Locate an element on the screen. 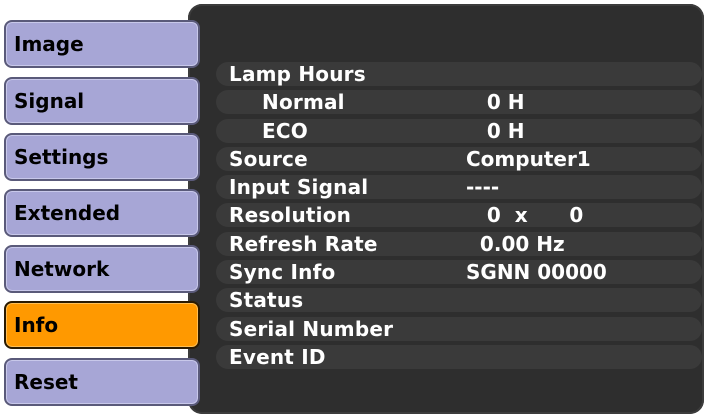 This screenshot has height=418, width=708. info-row-eco: ECO 0 H is located at coordinates (459, 131).